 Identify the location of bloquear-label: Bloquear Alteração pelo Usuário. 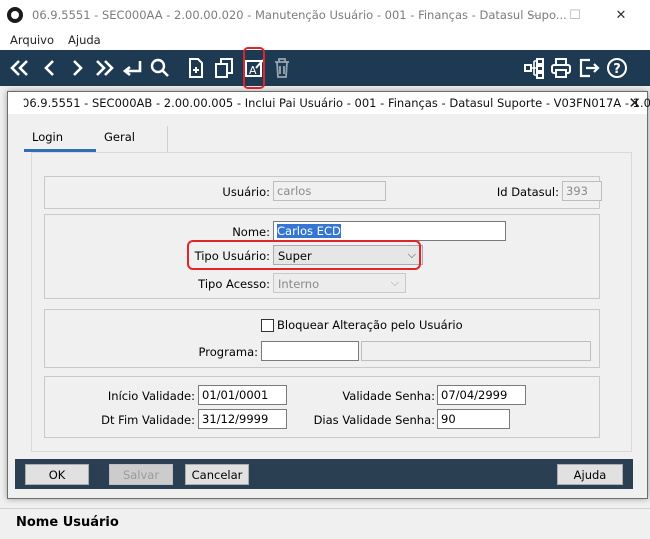
(370, 325).